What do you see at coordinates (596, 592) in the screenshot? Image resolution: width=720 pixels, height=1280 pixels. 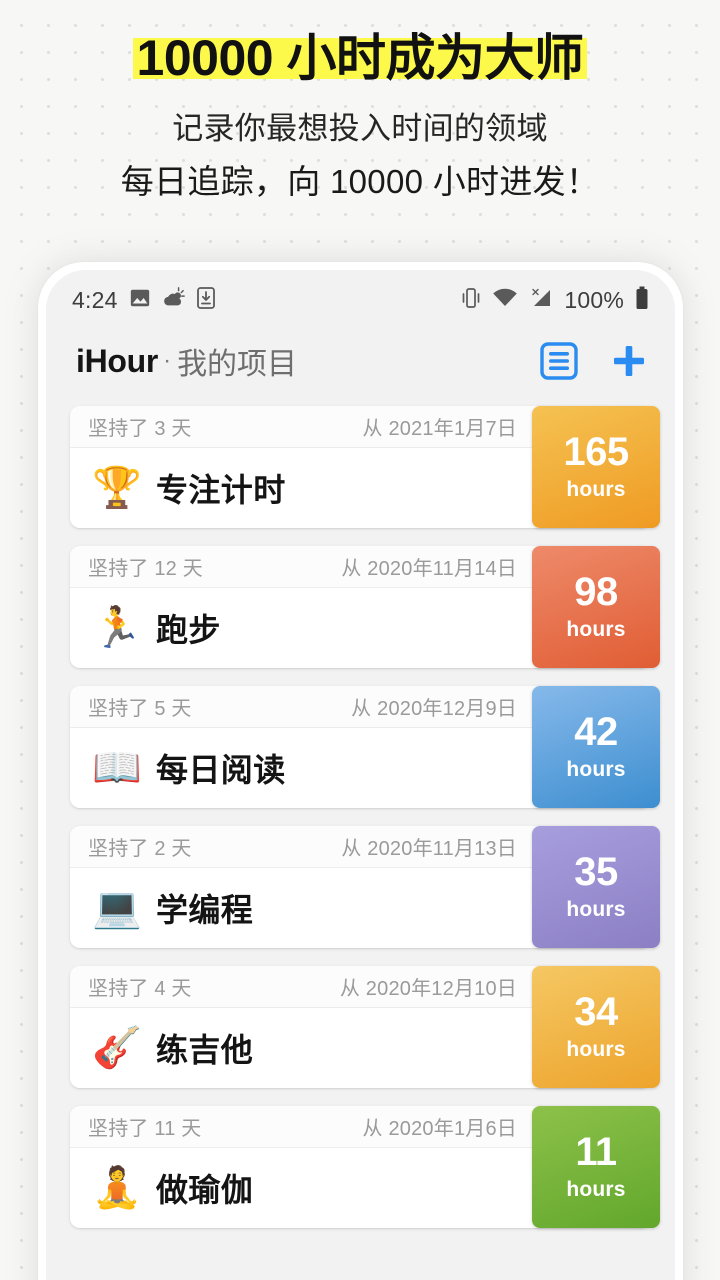 I see `hours-value: 98` at bounding box center [596, 592].